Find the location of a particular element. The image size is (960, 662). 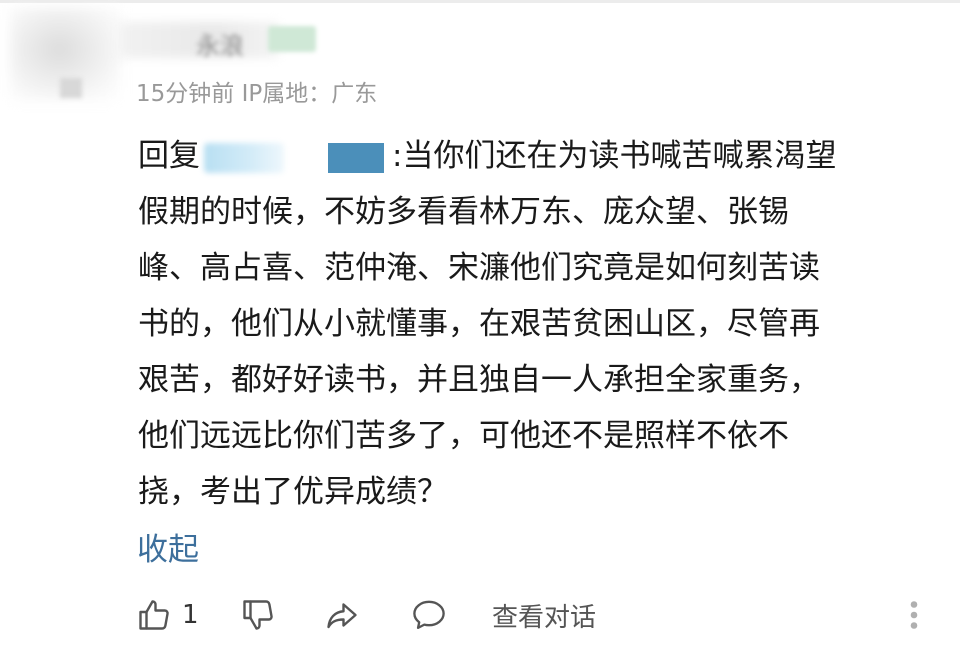

user-level-badge is located at coordinates (292, 39).